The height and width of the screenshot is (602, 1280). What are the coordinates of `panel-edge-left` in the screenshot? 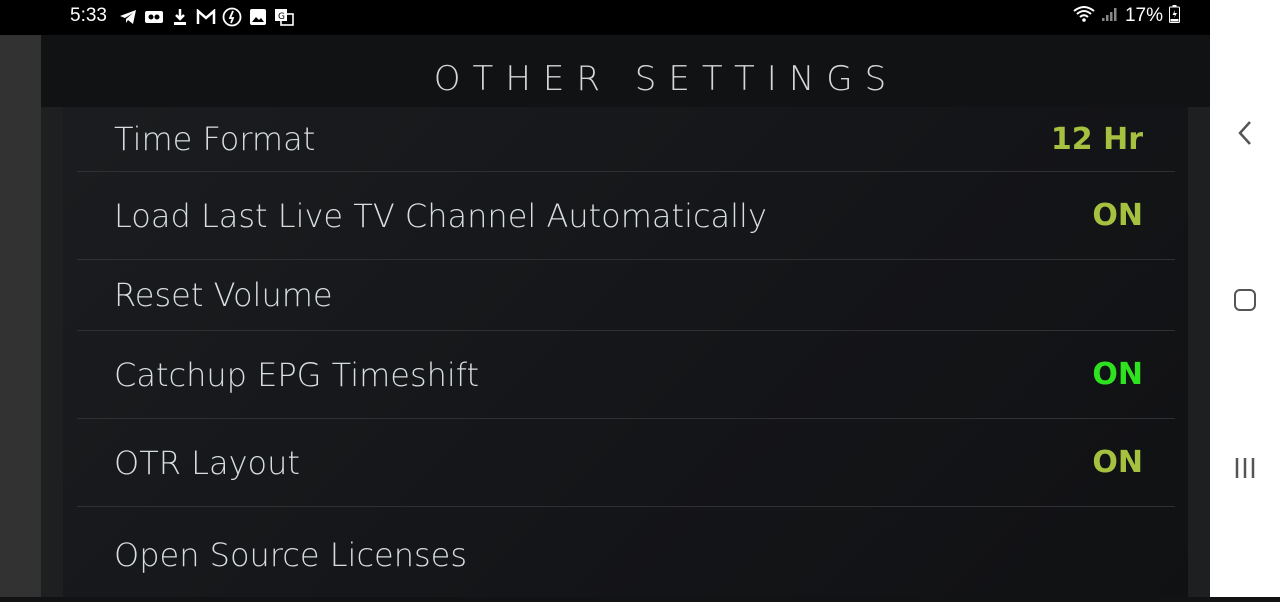 It's located at (52, 352).